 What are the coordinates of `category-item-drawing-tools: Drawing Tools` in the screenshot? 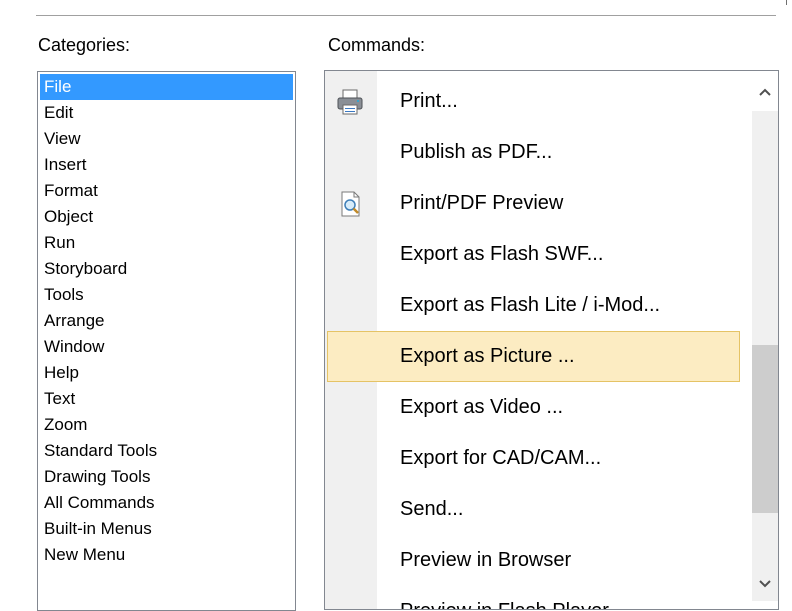 It's located at (166, 477).